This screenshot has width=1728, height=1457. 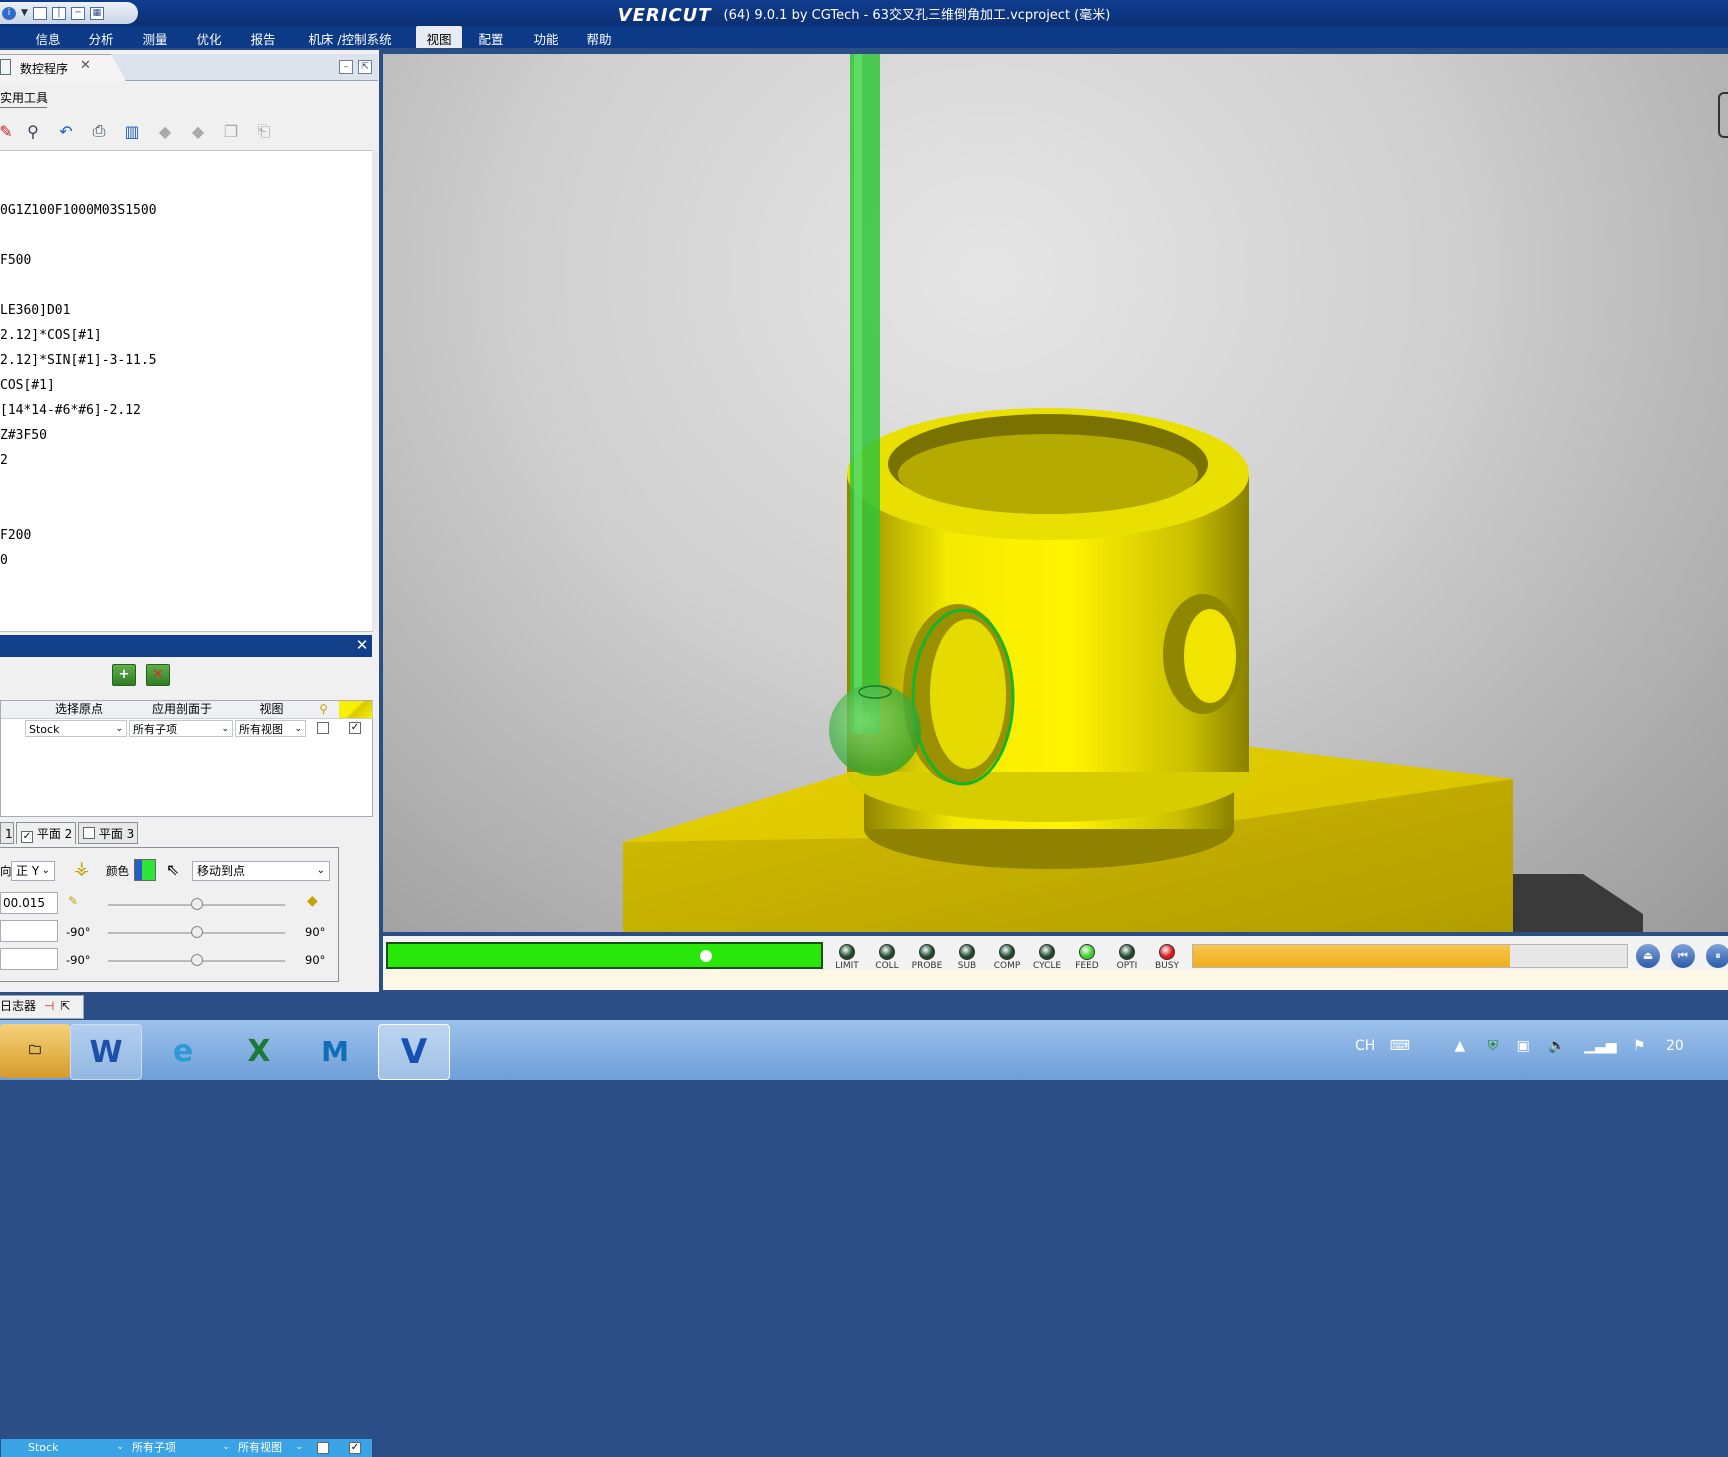 What do you see at coordinates (1639, 1046) in the screenshot?
I see `action-center-flag-icon: ⚑` at bounding box center [1639, 1046].